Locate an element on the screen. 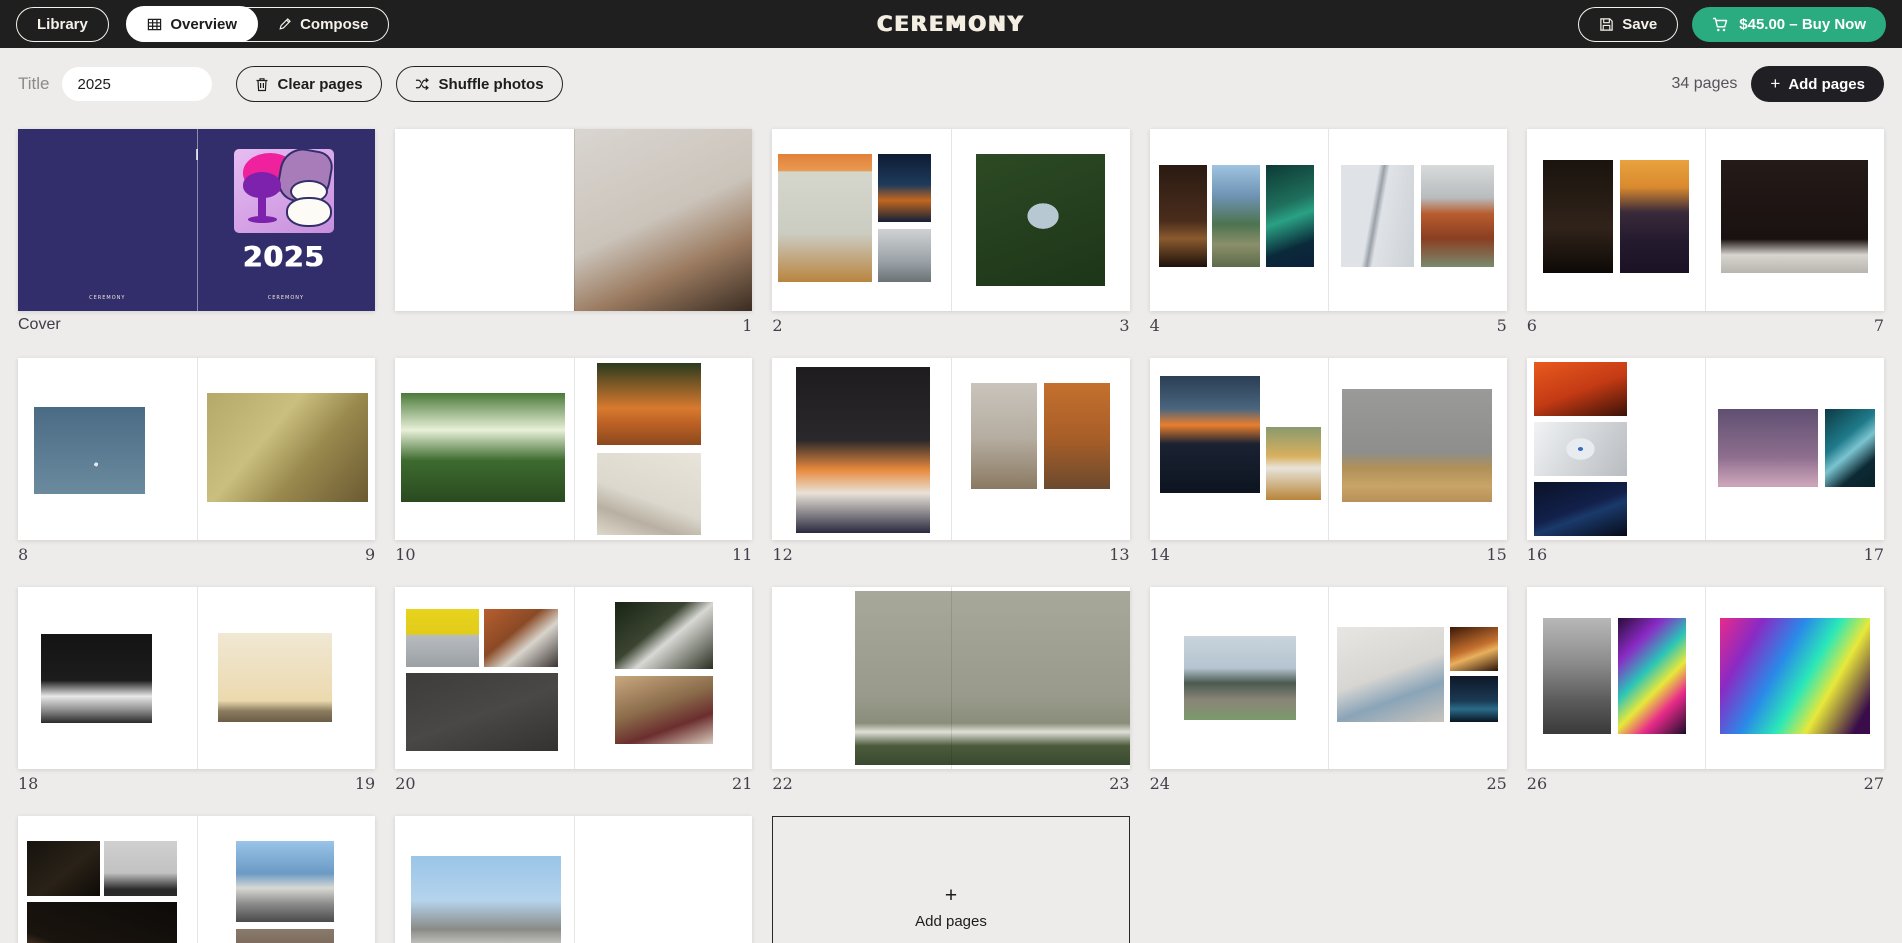 This screenshot has height=943, width=1902. page-number-right: 23 is located at coordinates (1119, 783).